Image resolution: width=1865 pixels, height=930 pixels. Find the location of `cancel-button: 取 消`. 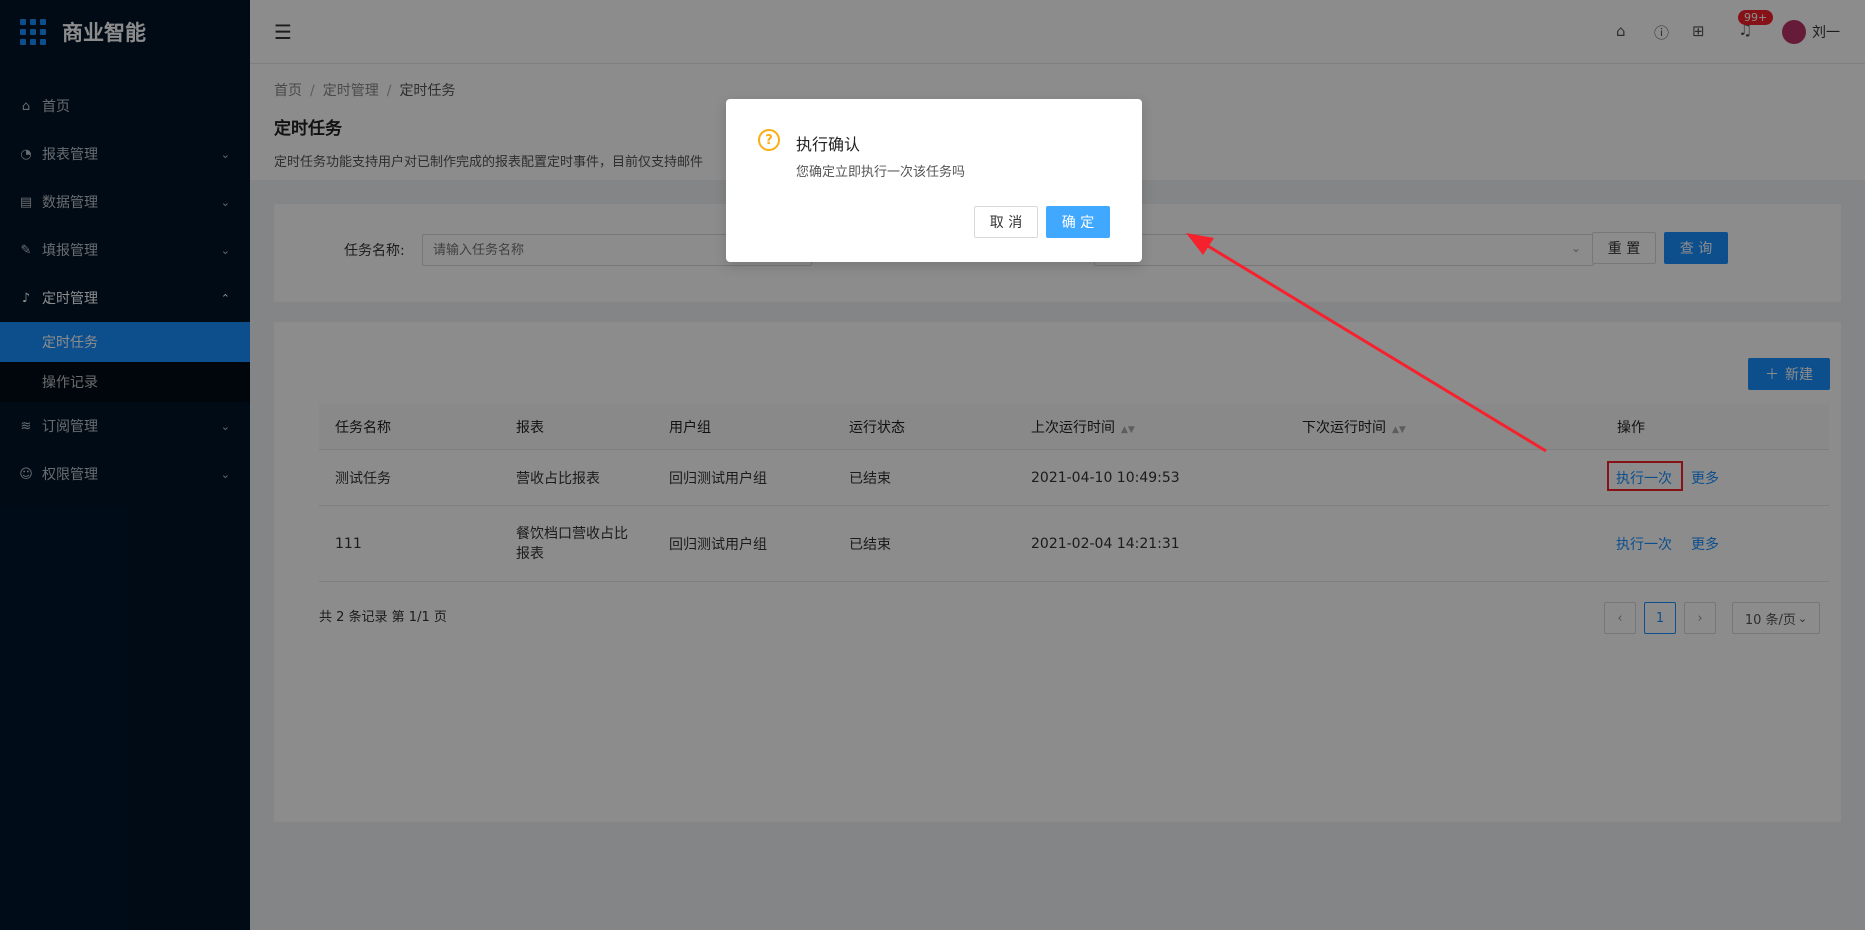

cancel-button: 取 消 is located at coordinates (1006, 222).